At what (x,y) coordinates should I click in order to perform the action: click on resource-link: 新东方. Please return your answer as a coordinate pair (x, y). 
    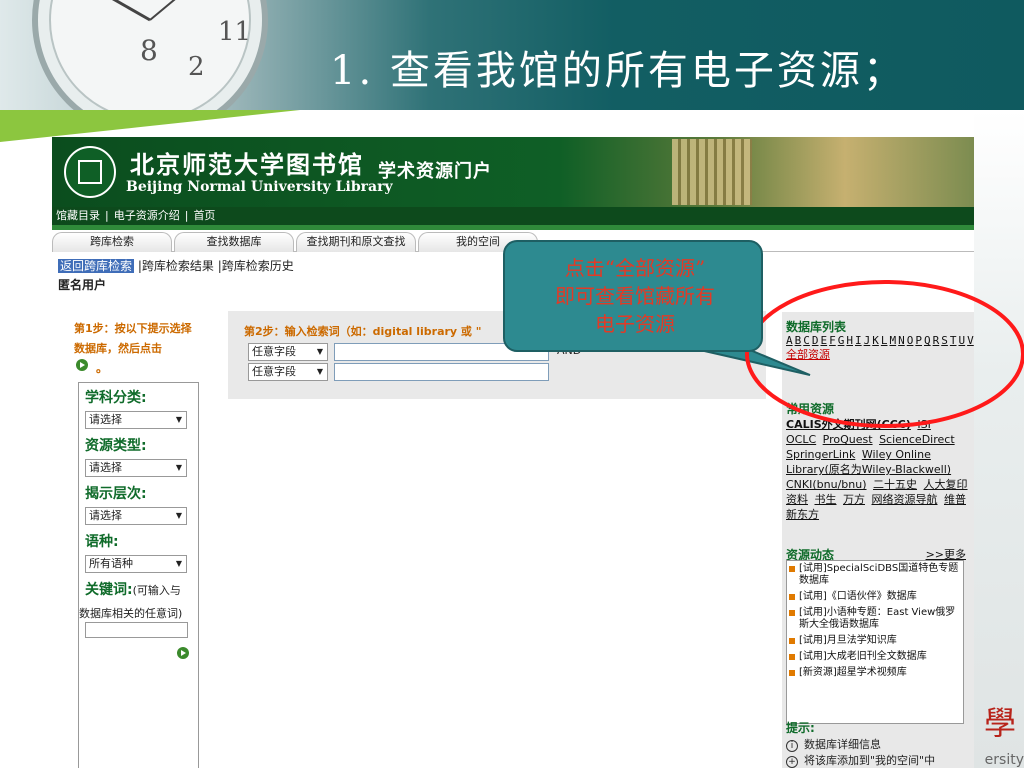
    Looking at the image, I should click on (802, 514).